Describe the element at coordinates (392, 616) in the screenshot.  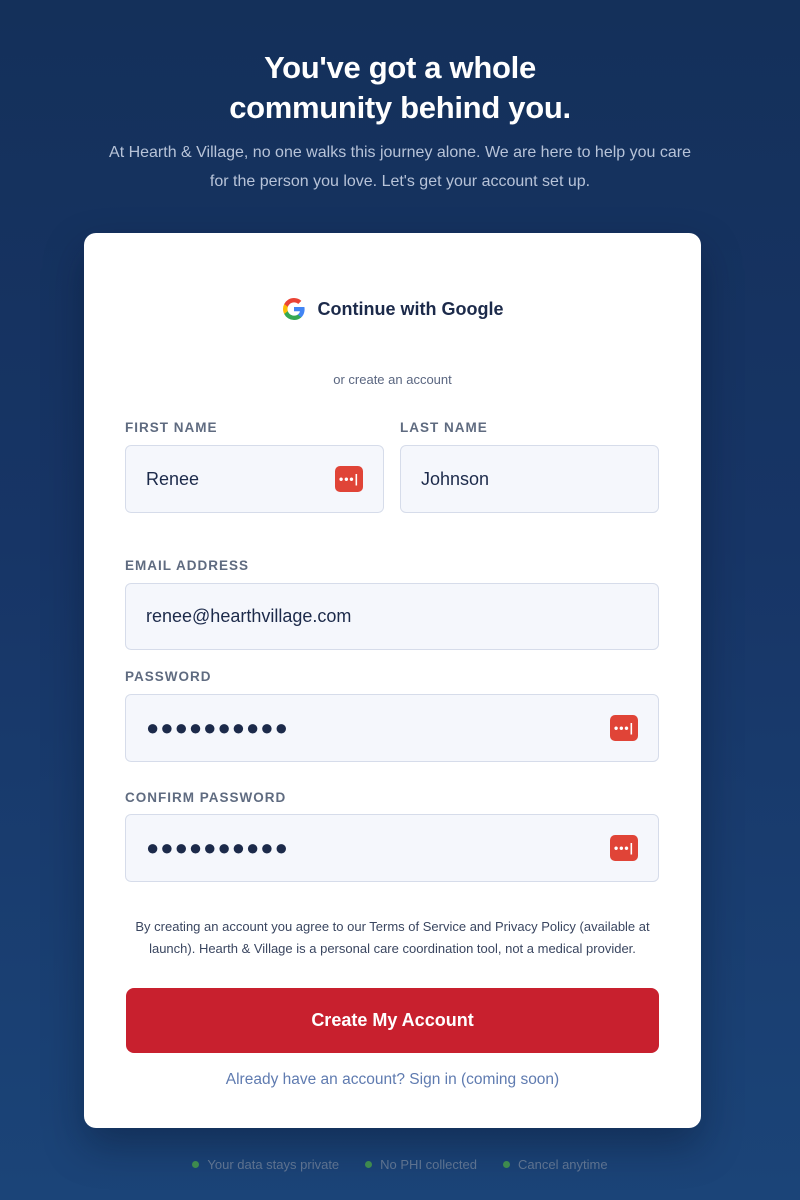
I see `email-field: renee@hearthvillage.com` at that location.